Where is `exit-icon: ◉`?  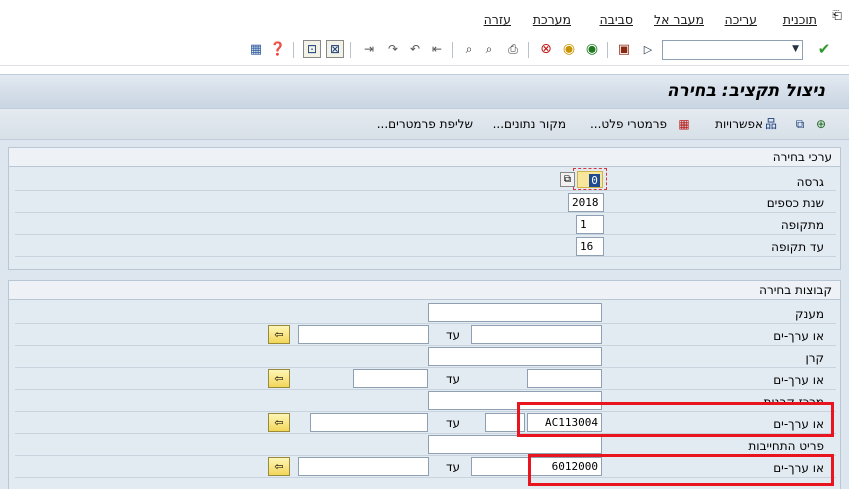
exit-icon: ◉ is located at coordinates (569, 49).